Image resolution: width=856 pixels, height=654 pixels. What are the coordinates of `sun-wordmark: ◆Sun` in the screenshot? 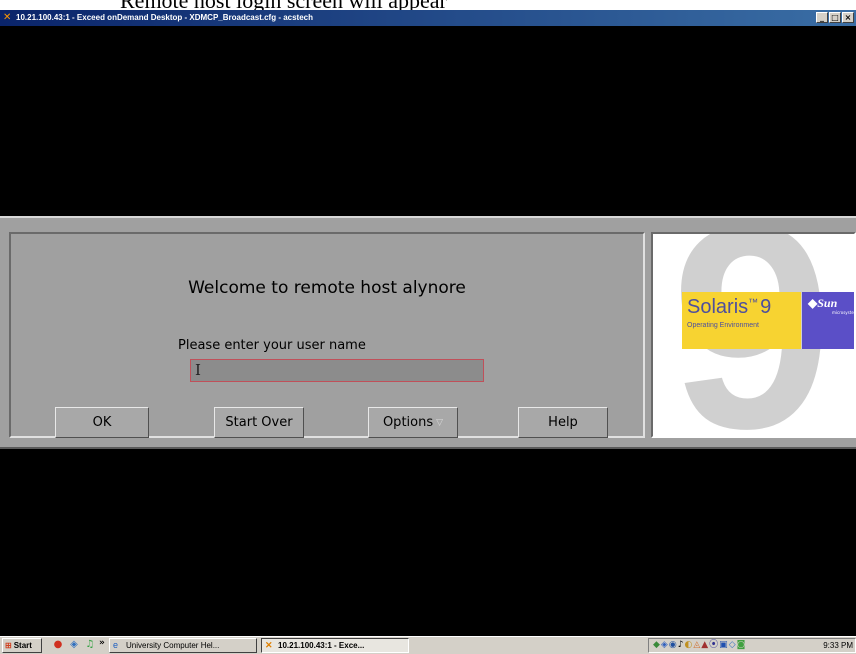 It's located at (823, 303).